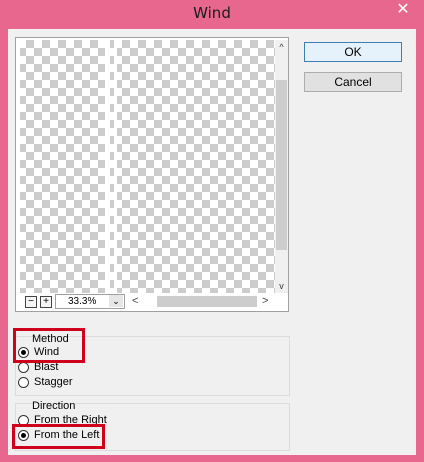 This screenshot has width=424, height=462. I want to click on ok-button: OK, so click(353, 52).